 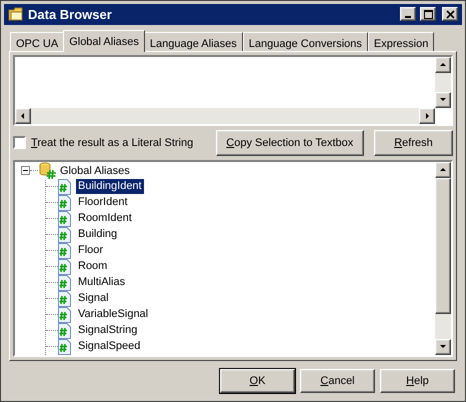 I want to click on tree-item: Room, so click(x=93, y=266).